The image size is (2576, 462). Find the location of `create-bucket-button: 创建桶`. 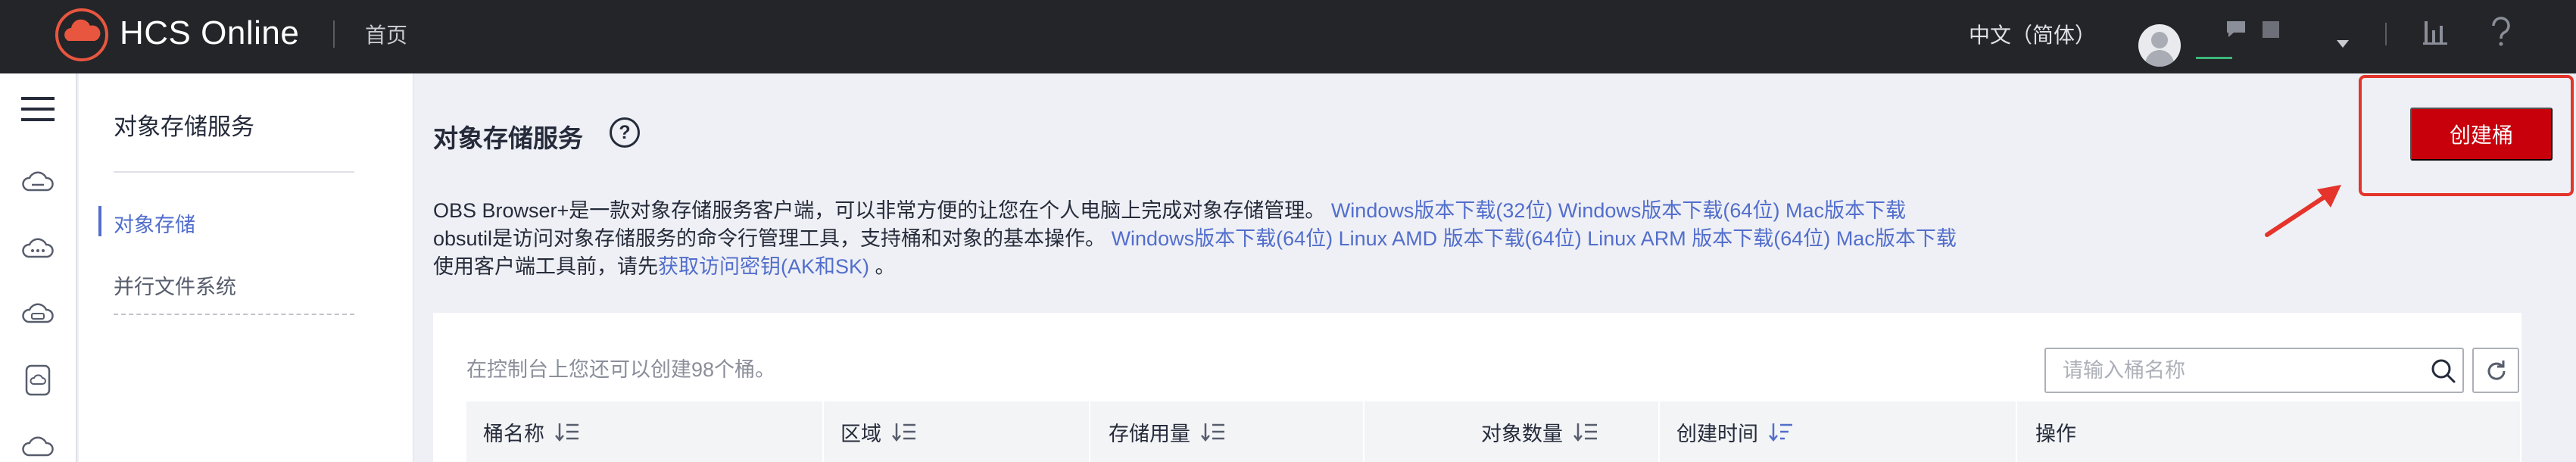

create-bucket-button: 创建桶 is located at coordinates (2481, 134).